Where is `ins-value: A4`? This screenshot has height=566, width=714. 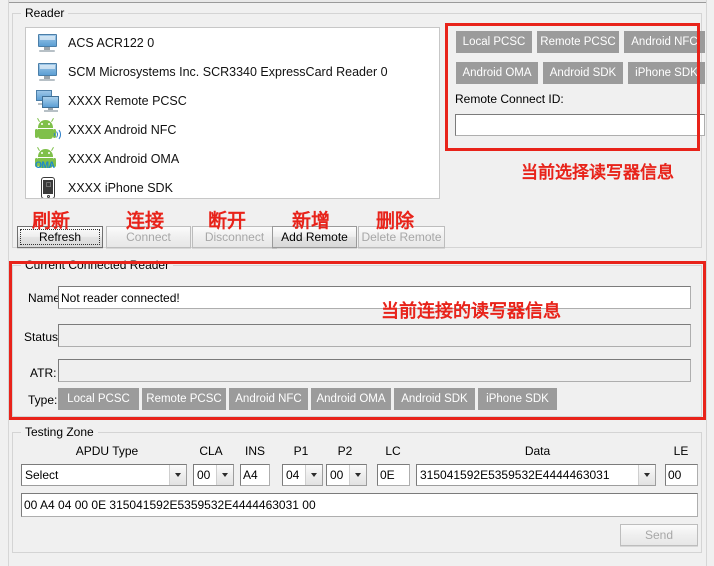
ins-value: A4 is located at coordinates (250, 475).